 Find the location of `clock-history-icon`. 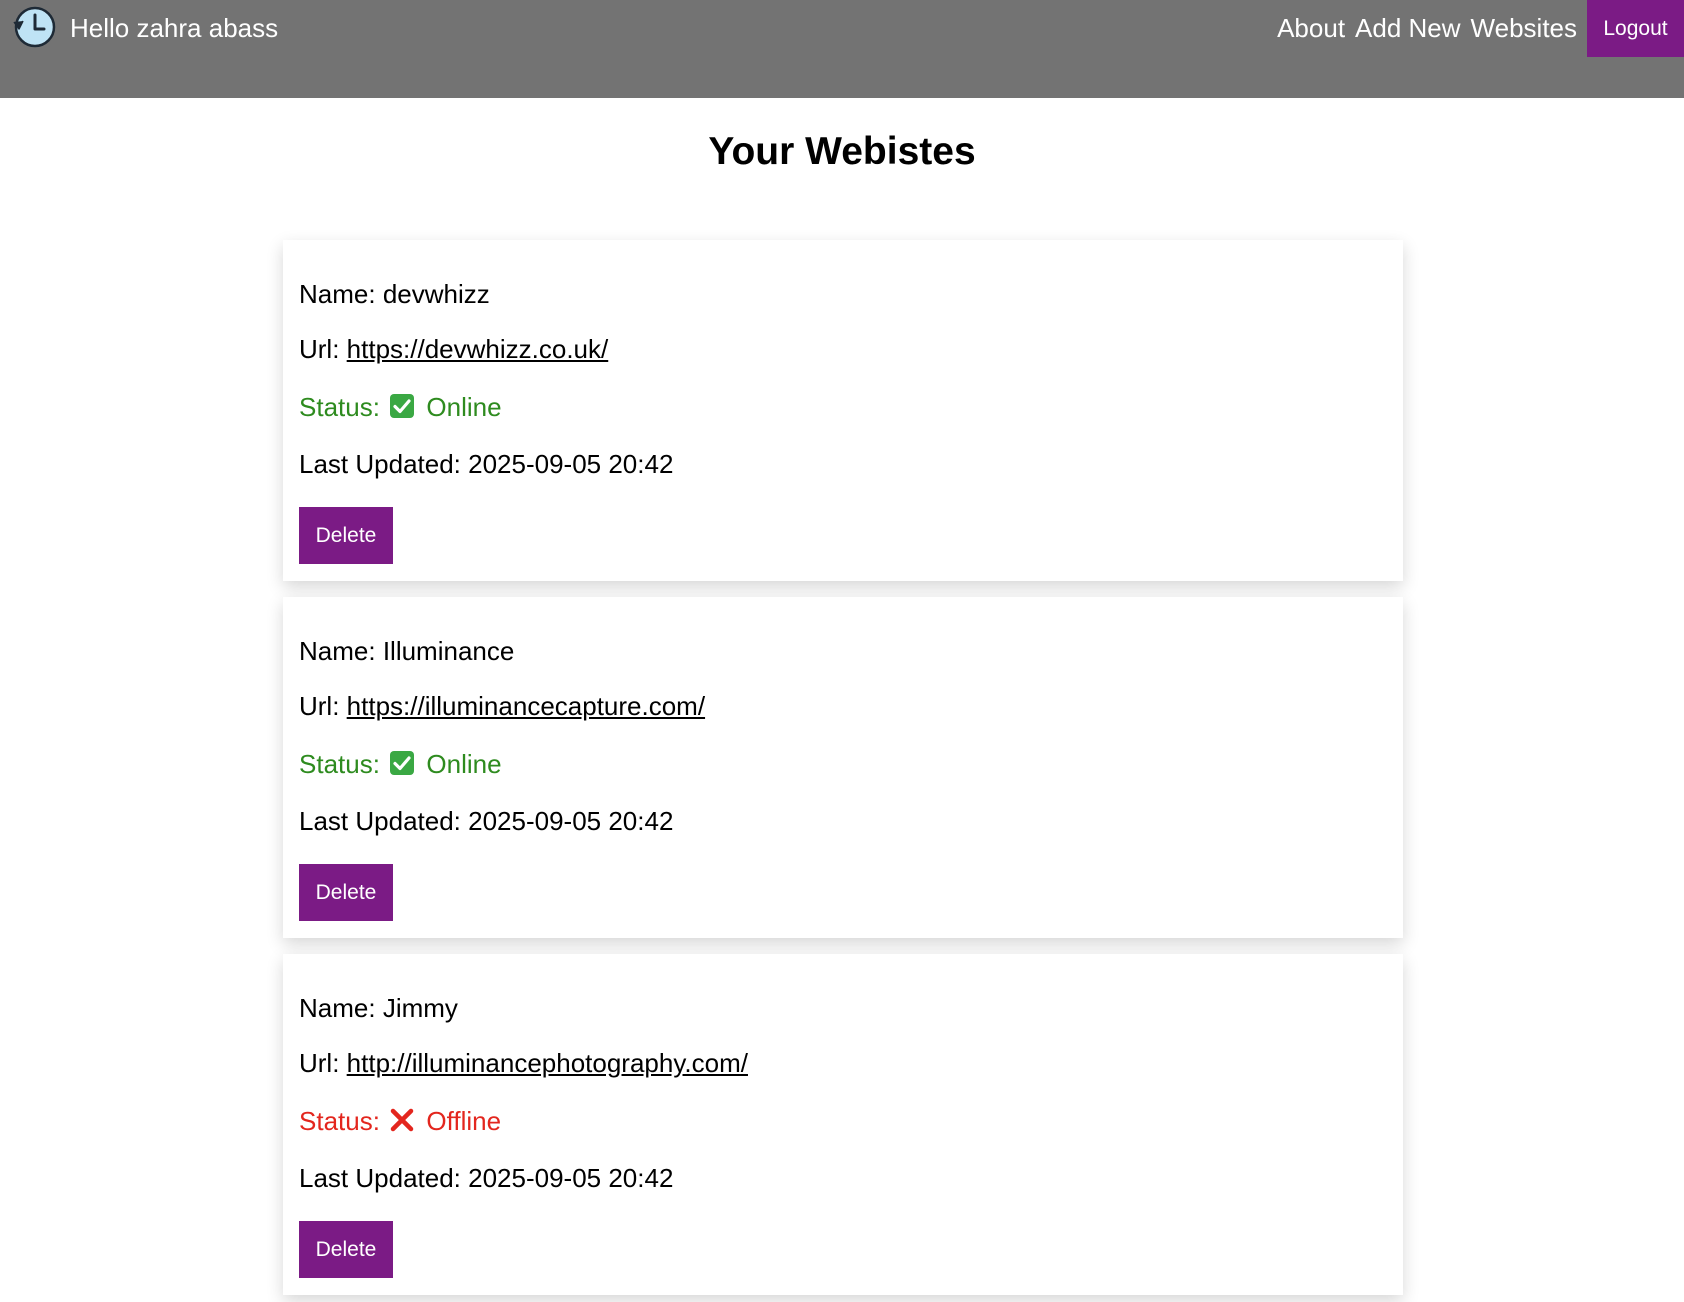

clock-history-icon is located at coordinates (35, 27).